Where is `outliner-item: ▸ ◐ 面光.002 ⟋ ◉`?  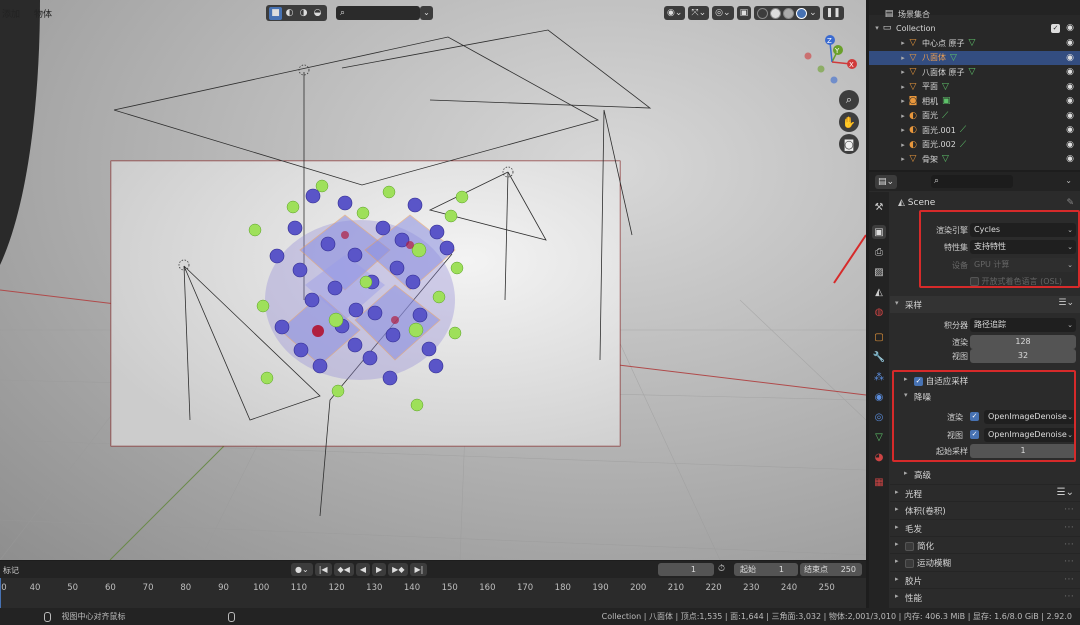
outliner-item: ▸ ◐ 面光.002 ⟋ ◉ is located at coordinates (974, 145).